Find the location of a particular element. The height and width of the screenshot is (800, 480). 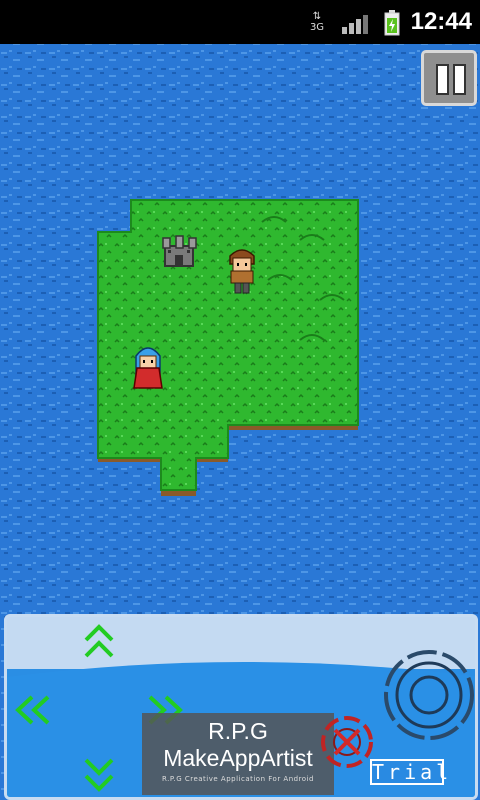

down-arrow-icon is located at coordinates (99, 774).